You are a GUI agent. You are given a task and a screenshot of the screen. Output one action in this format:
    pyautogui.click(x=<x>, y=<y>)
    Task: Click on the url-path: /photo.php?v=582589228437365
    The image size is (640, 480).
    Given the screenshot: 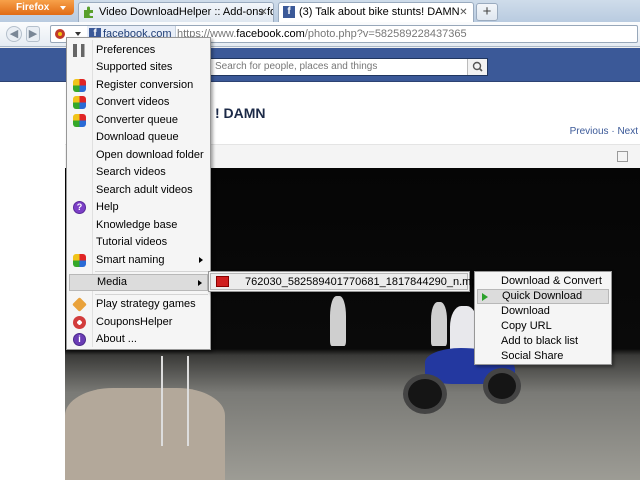 What is the action you would take?
    pyautogui.click(x=385, y=34)
    